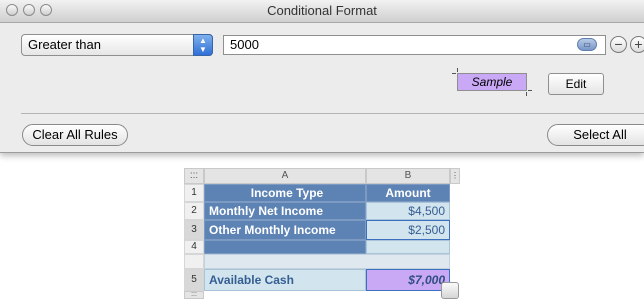  What do you see at coordinates (408, 176) in the screenshot?
I see `column-header-b: B` at bounding box center [408, 176].